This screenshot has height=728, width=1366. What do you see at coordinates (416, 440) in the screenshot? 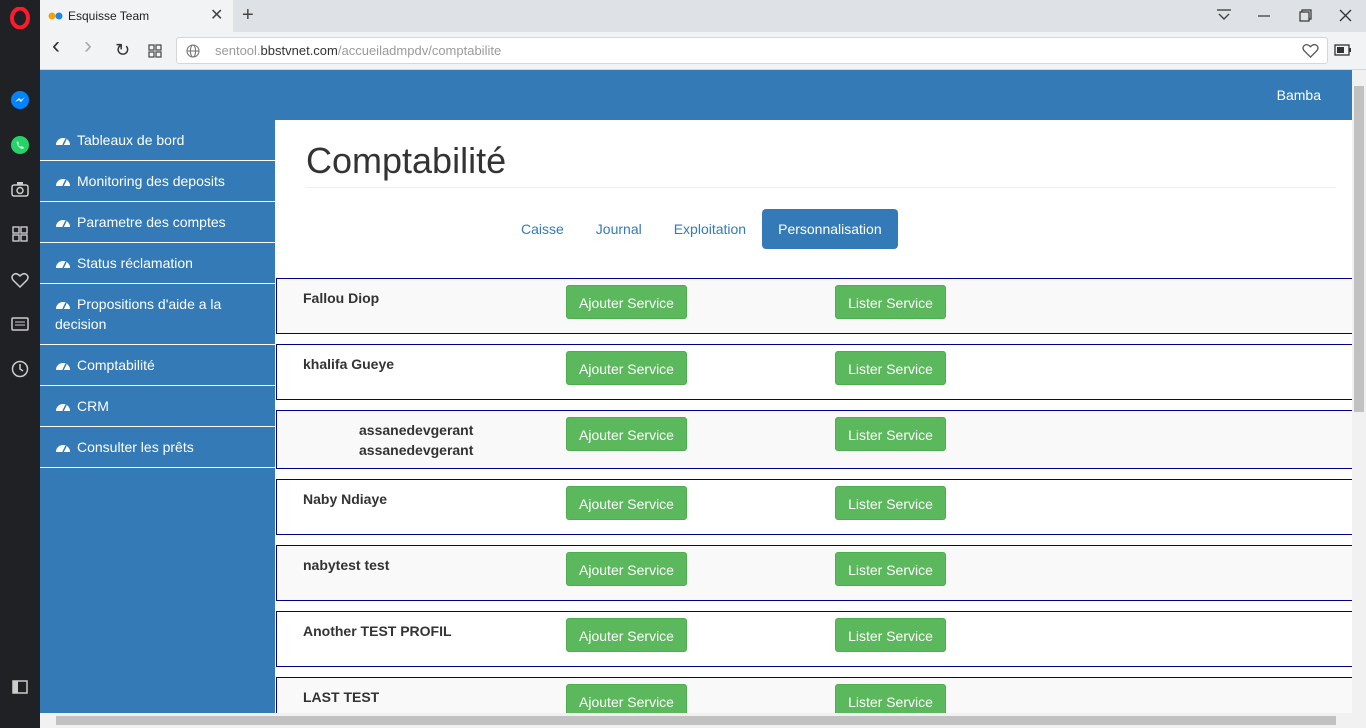
I see `profile-name: assanedevgerant assanedevgerant` at bounding box center [416, 440].